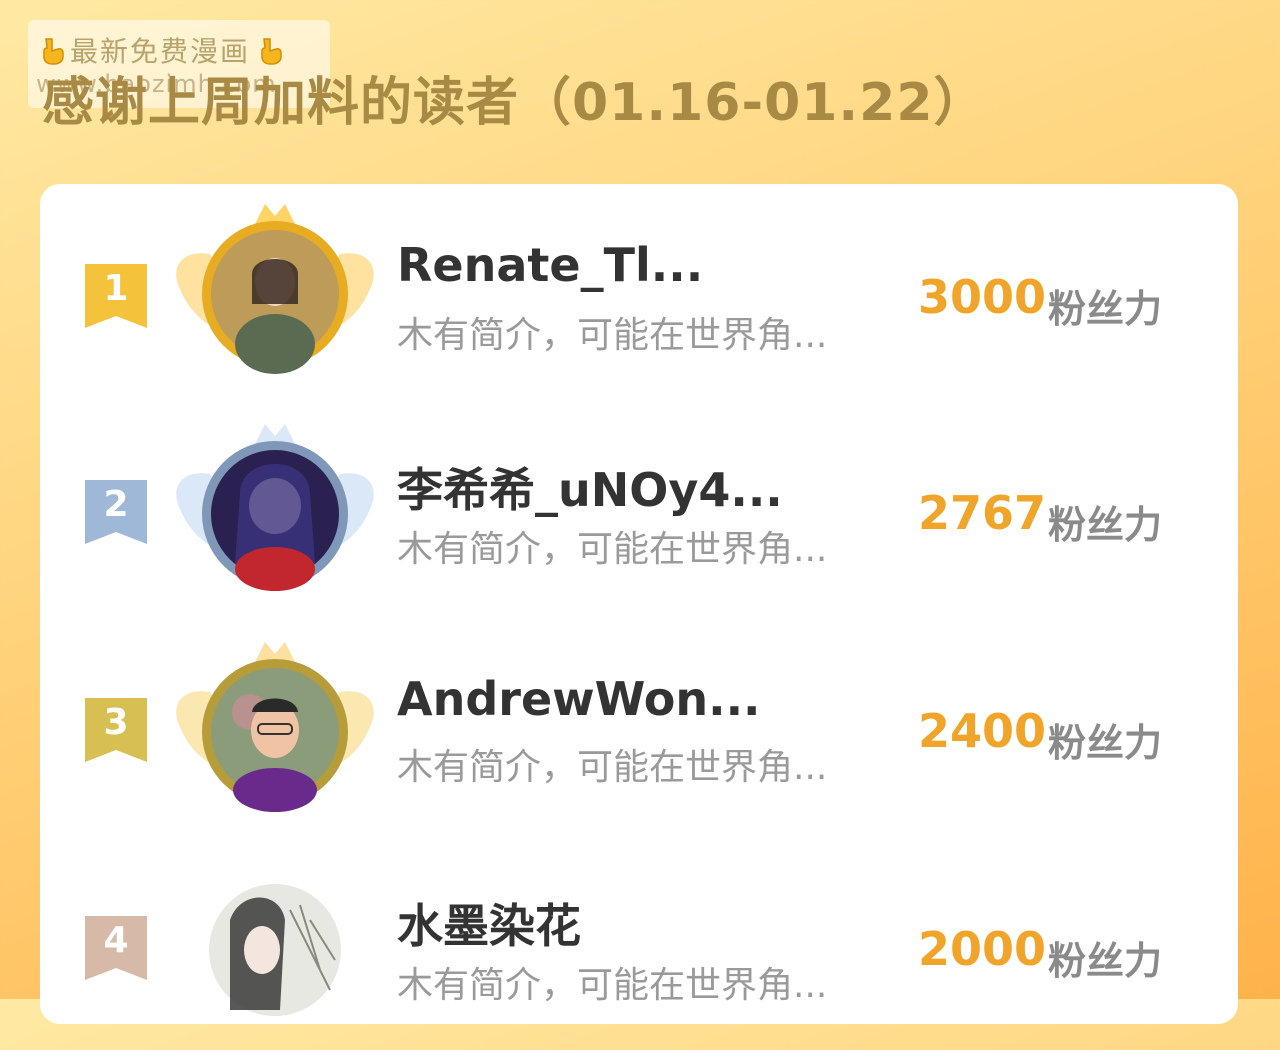 The height and width of the screenshot is (1050, 1280). Describe the element at coordinates (116, 504) in the screenshot. I see `rank-number: 2` at that location.